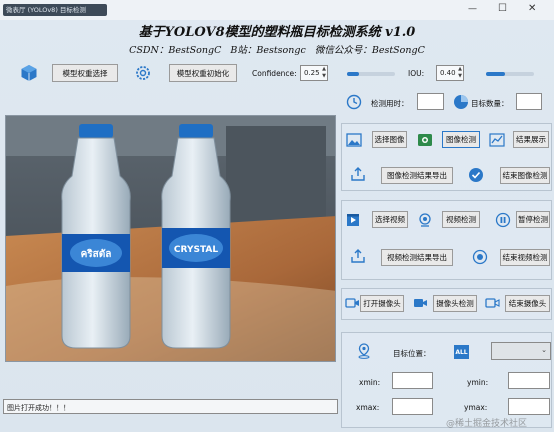  What do you see at coordinates (476, 407) in the screenshot?
I see `ymax-label: ymax:` at bounding box center [476, 407].